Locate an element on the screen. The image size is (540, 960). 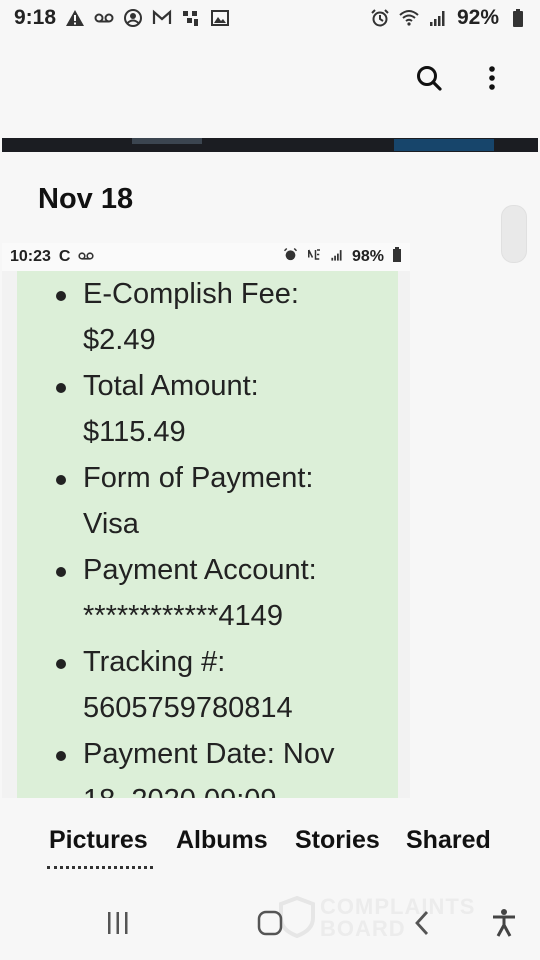
list-item: Form of Payment: Visa is located at coordinates (217, 501).